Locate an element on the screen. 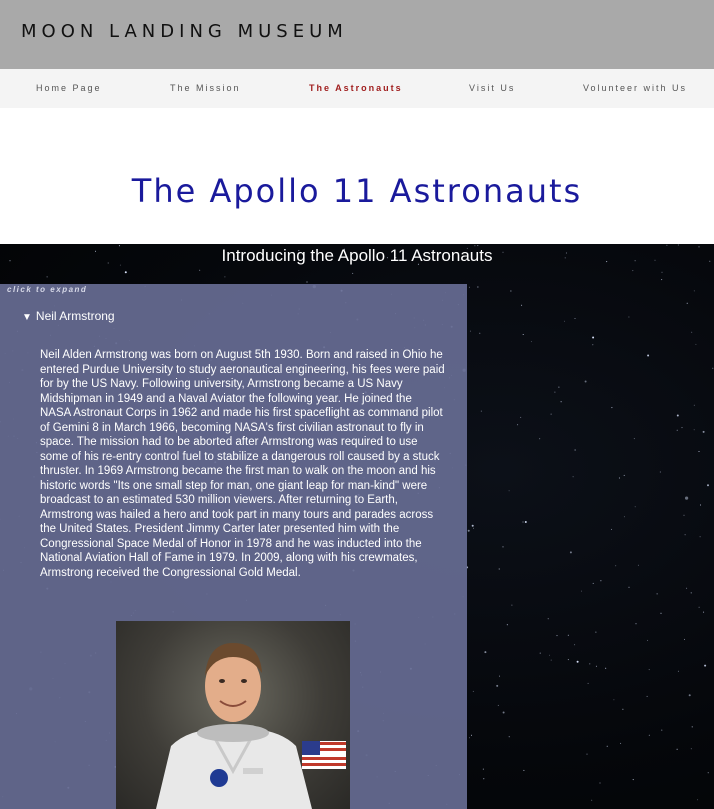  expand-hint: click to expand is located at coordinates (47, 289).